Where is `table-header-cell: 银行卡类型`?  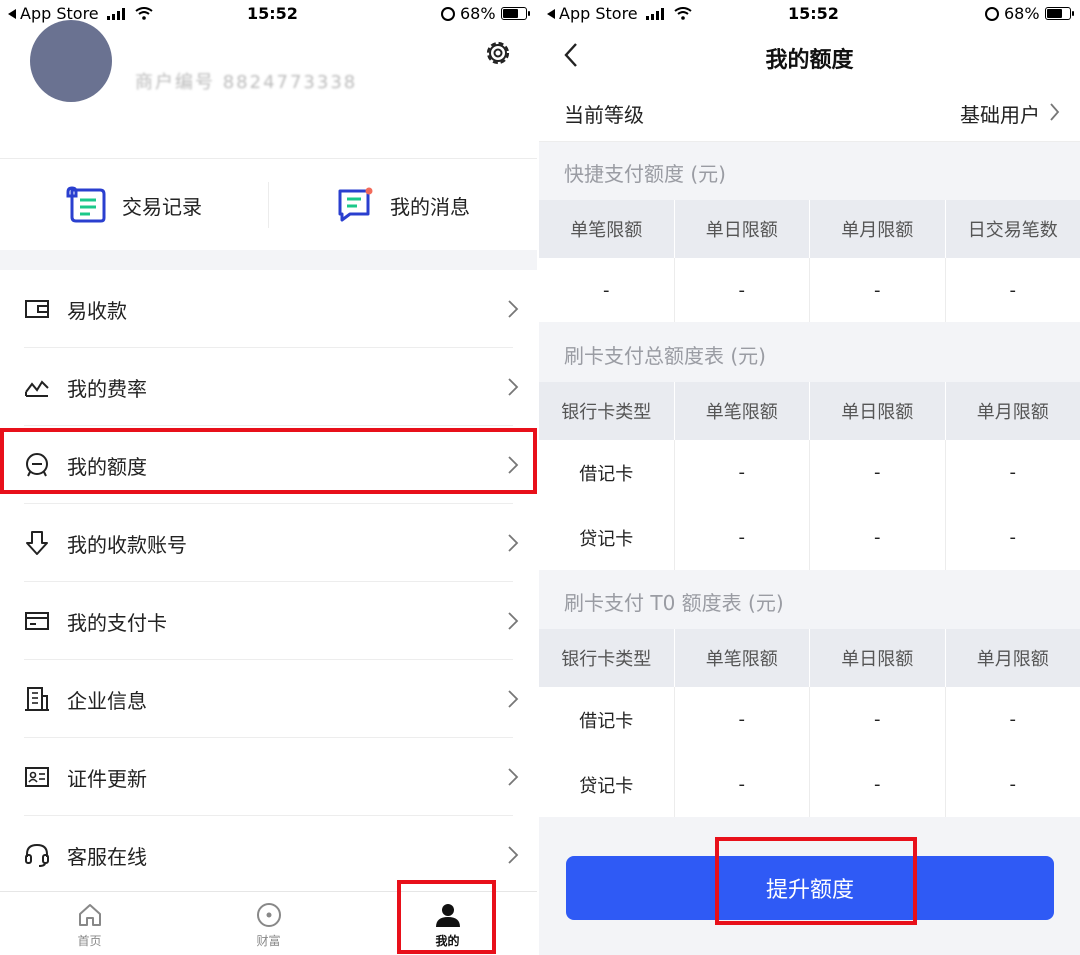 table-header-cell: 银行卡类型 is located at coordinates (607, 658).